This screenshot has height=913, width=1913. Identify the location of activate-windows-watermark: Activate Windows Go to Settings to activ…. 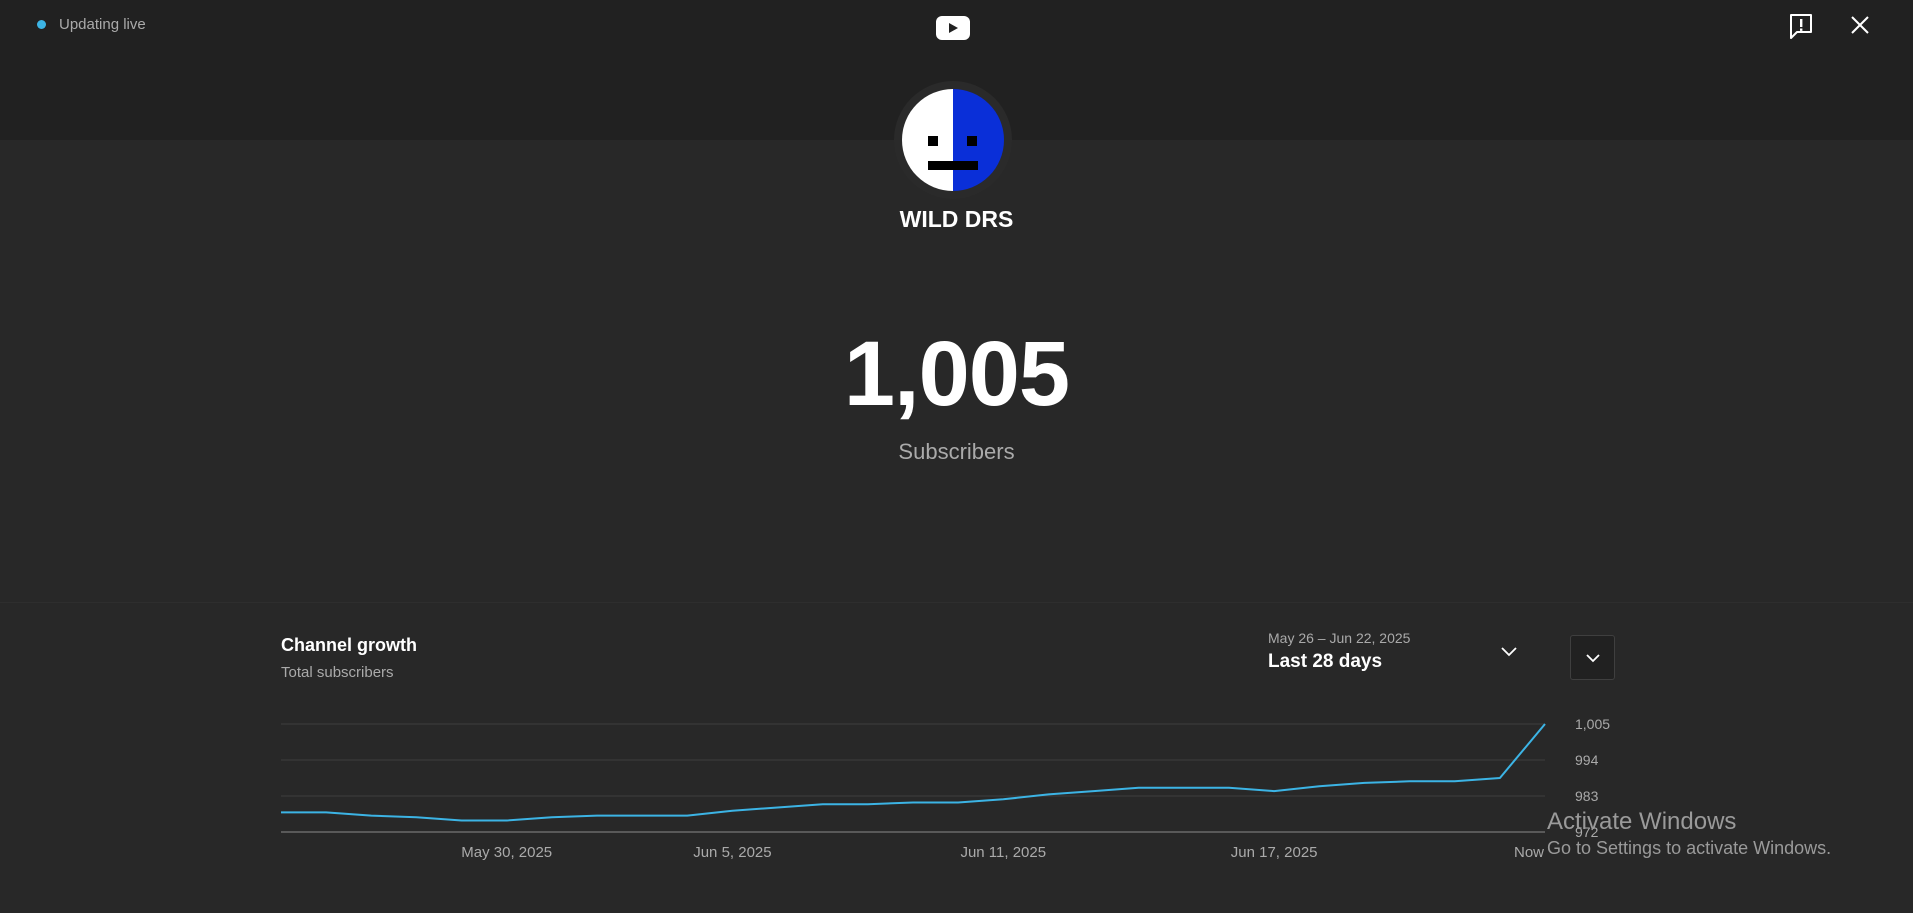
(1689, 833).